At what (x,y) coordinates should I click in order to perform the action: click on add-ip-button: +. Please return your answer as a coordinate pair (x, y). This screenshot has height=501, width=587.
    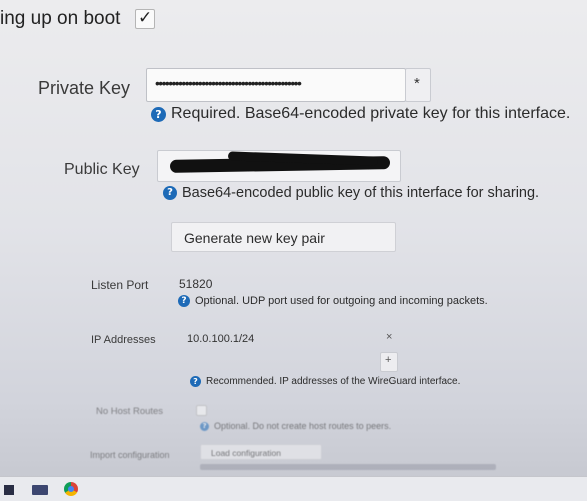
    Looking at the image, I should click on (389, 362).